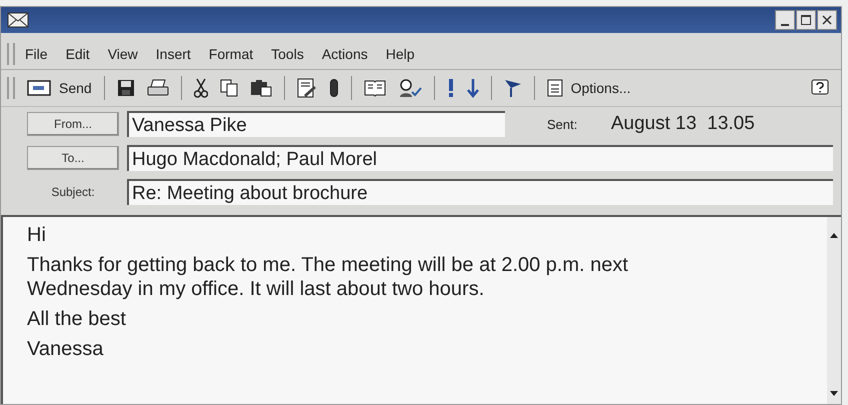 The height and width of the screenshot is (405, 848). I want to click on menu-item: Tools, so click(287, 54).